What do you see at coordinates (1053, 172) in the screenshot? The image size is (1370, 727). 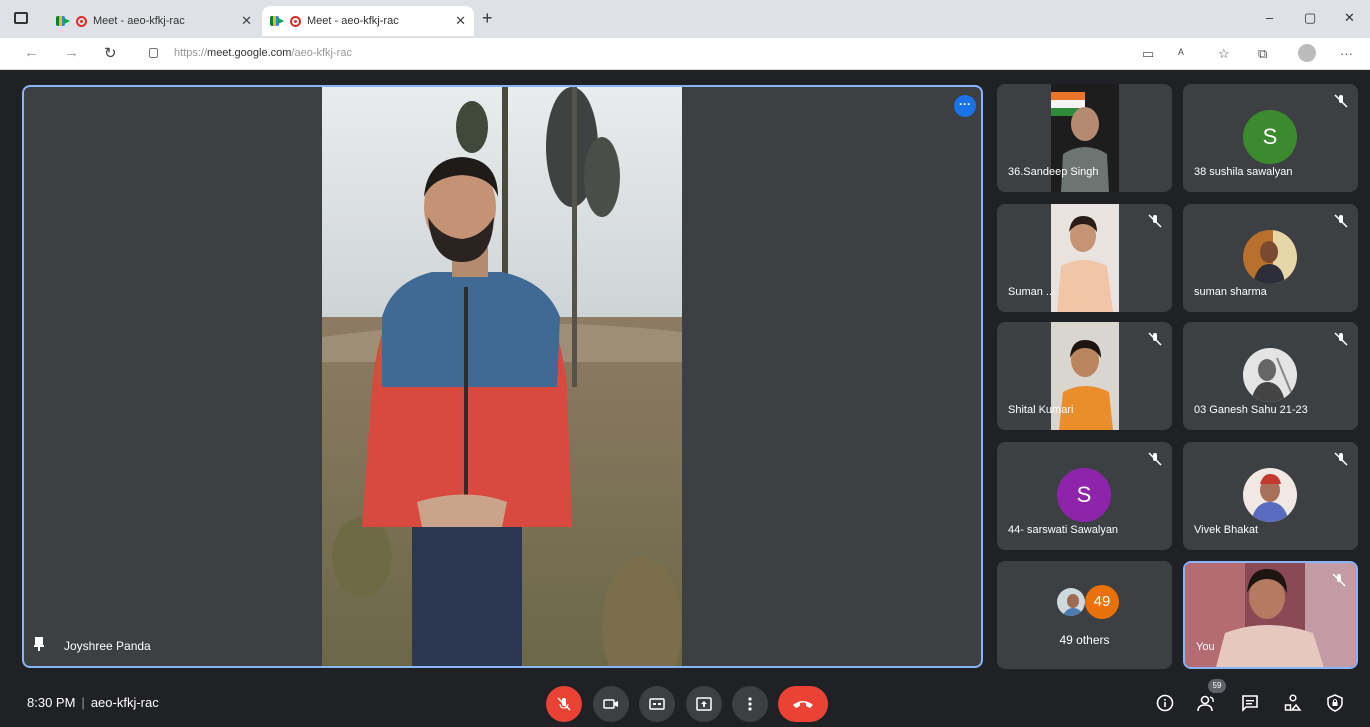 I see `participant-name: 36.Sandeep Singh` at bounding box center [1053, 172].